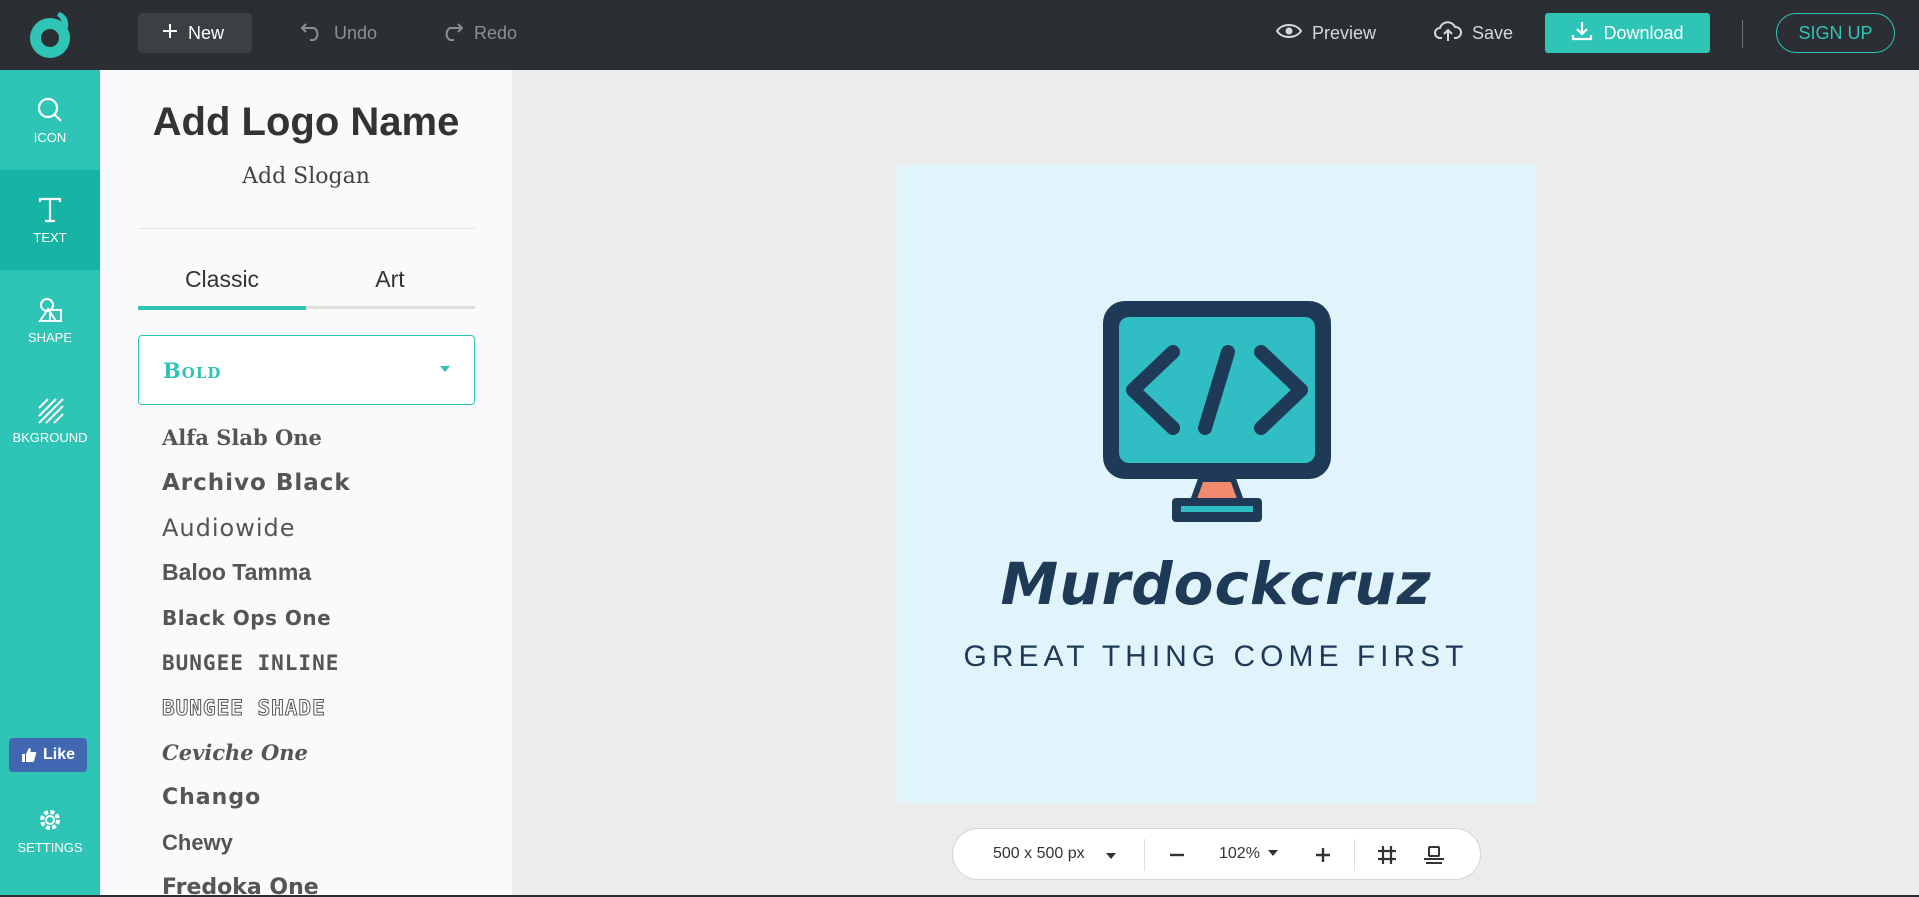  Describe the element at coordinates (1289, 33) in the screenshot. I see `eye-icon` at that location.